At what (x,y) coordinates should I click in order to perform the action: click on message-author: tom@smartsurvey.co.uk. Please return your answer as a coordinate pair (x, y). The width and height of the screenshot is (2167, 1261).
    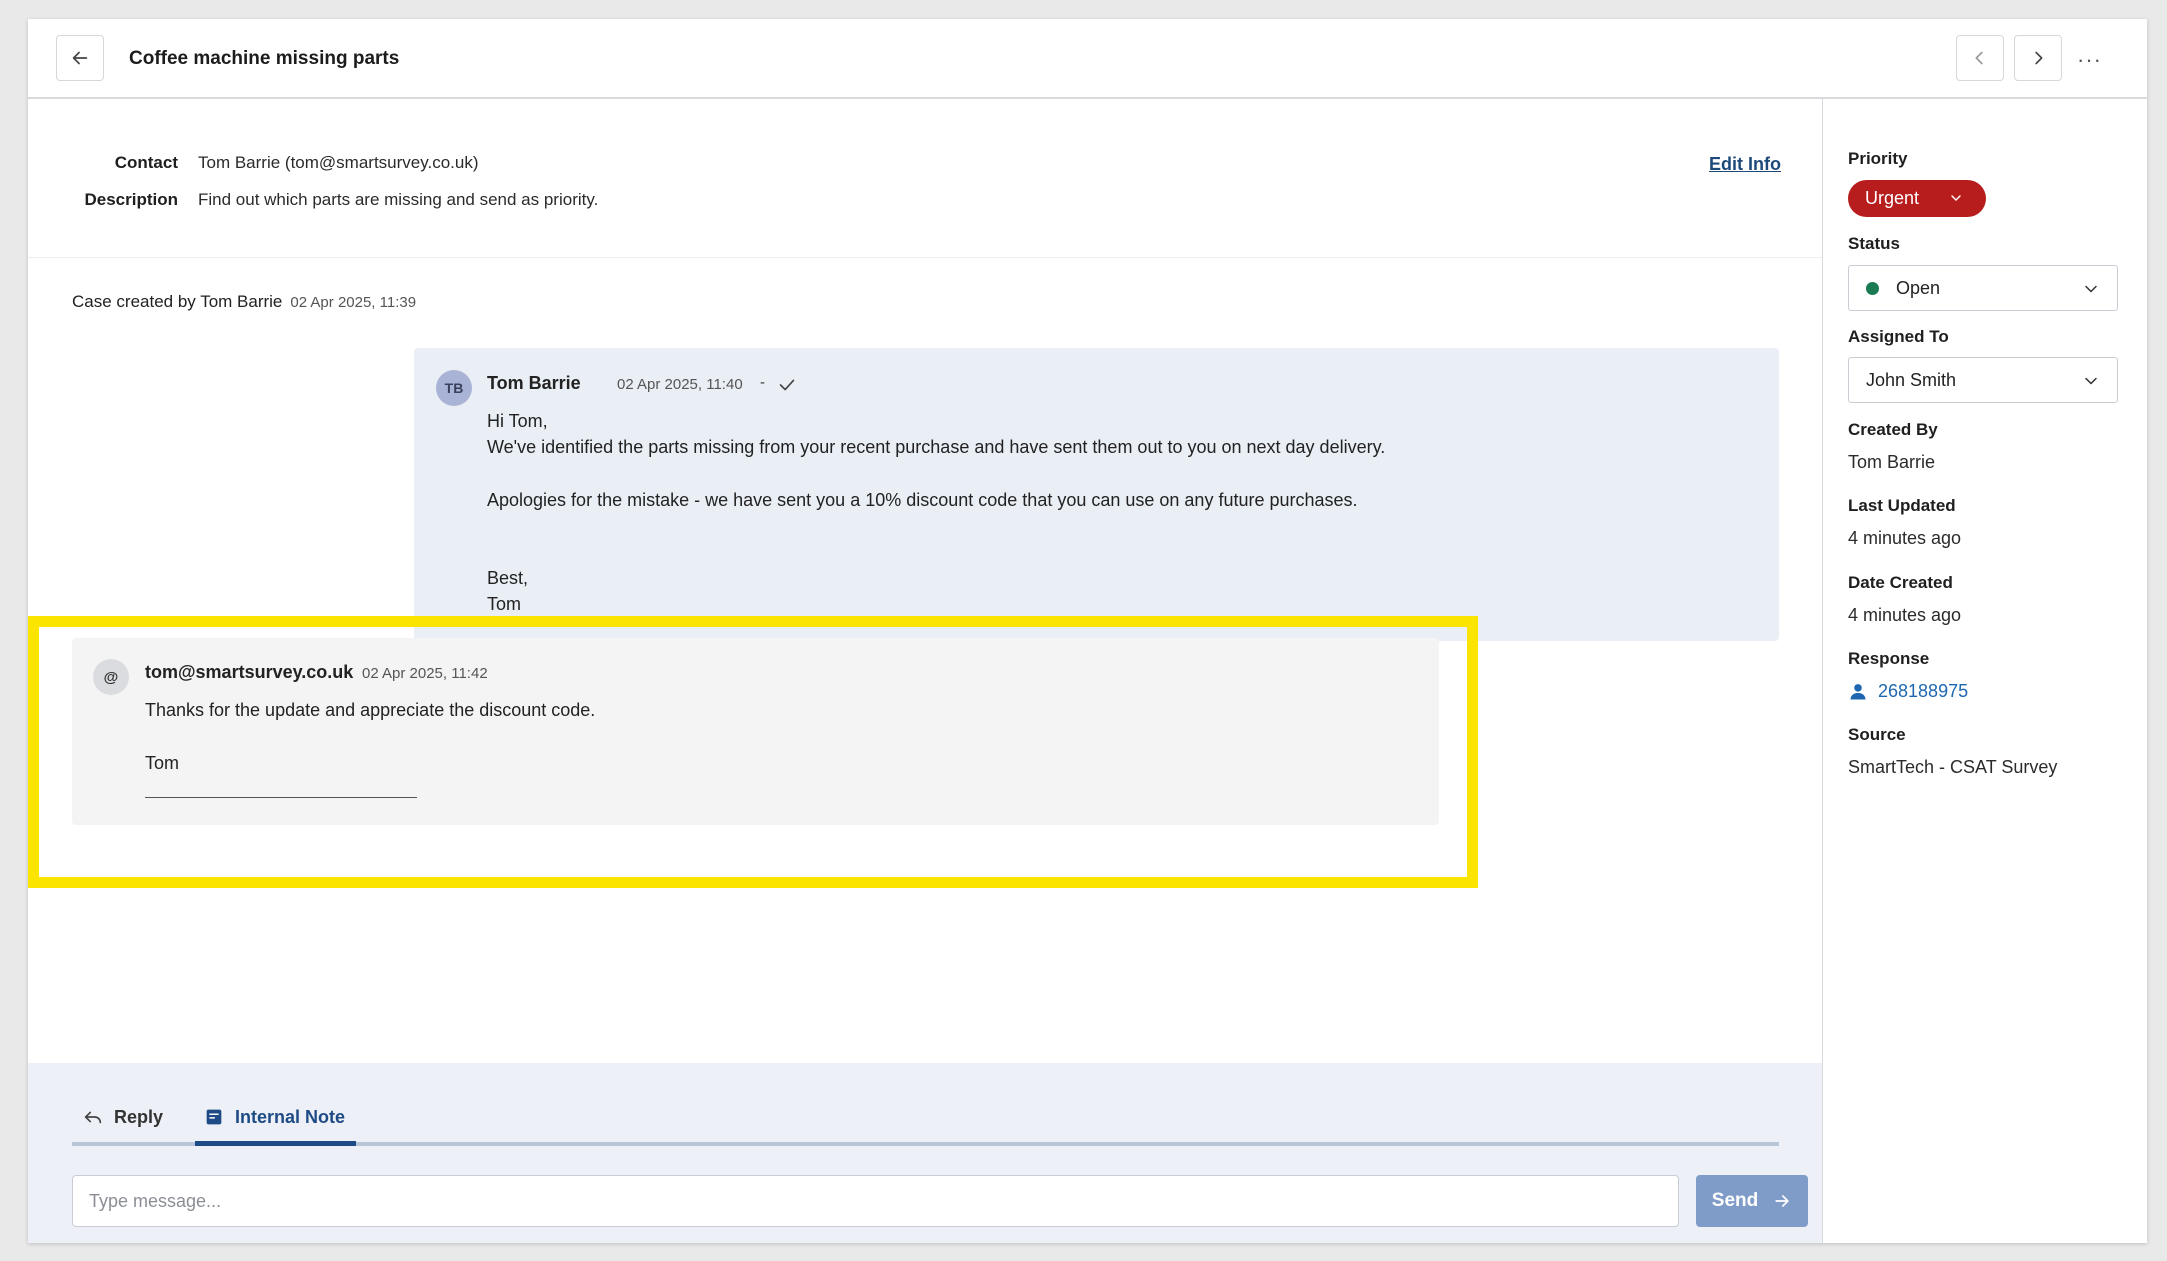
    Looking at the image, I should click on (249, 672).